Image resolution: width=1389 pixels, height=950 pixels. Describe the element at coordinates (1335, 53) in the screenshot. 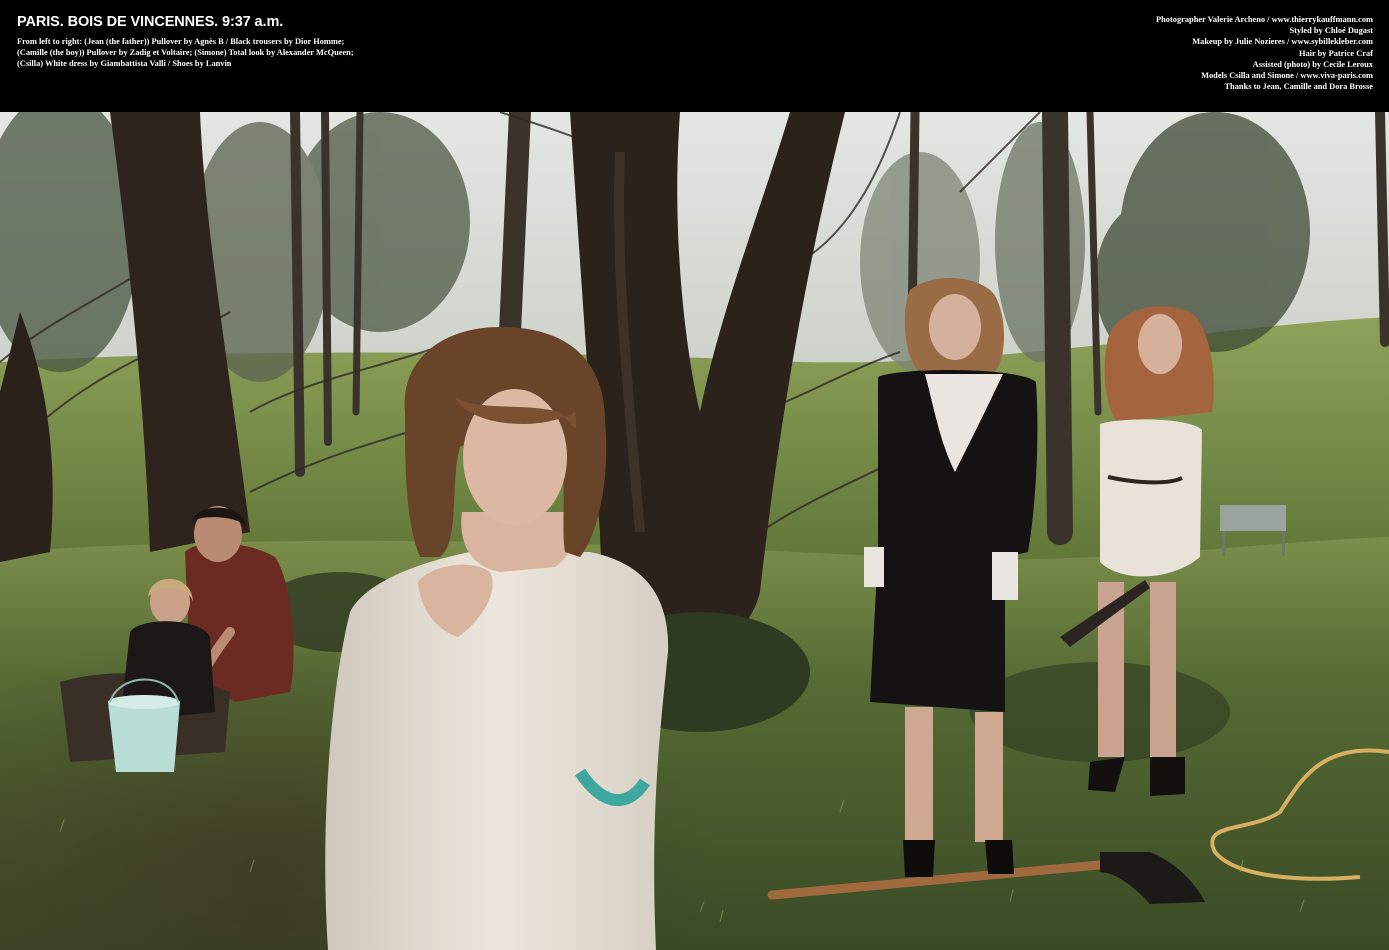

I see `hair-credit: Hair by Patrice Craf` at that location.